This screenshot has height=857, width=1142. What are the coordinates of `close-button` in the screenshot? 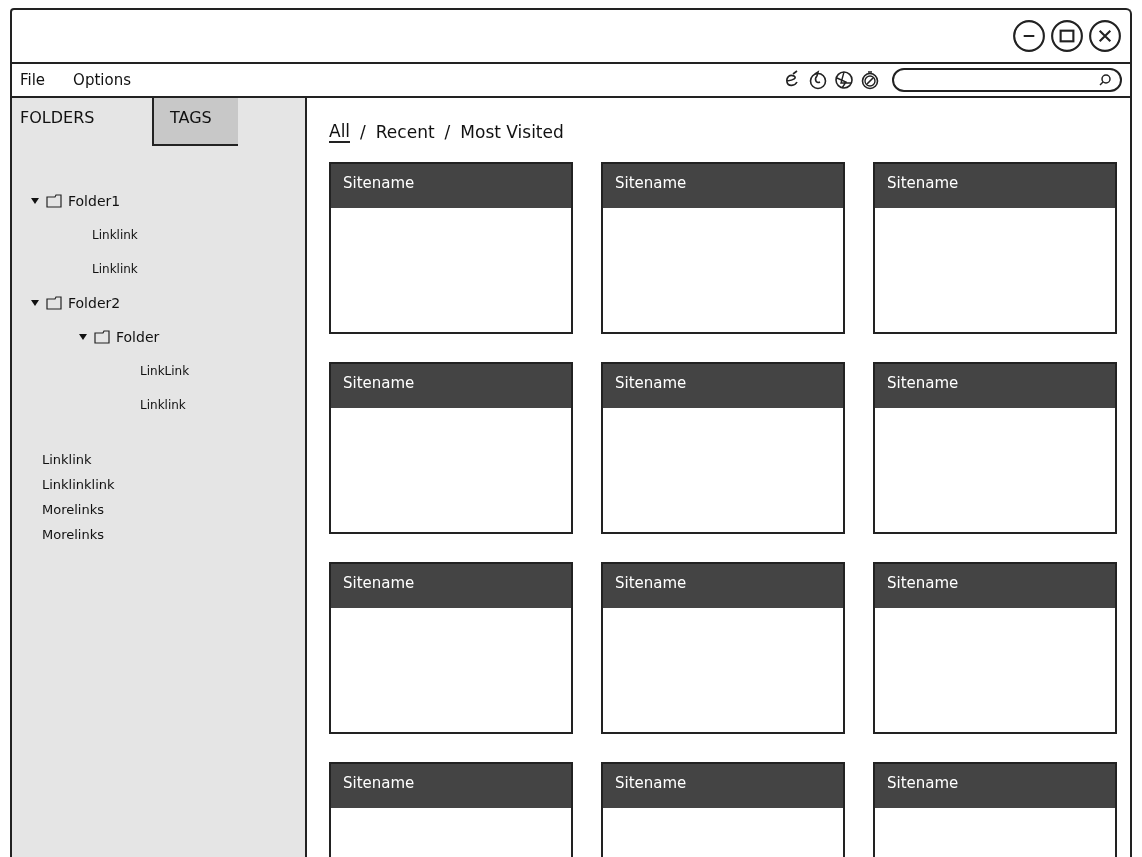 It's located at (1105, 36).